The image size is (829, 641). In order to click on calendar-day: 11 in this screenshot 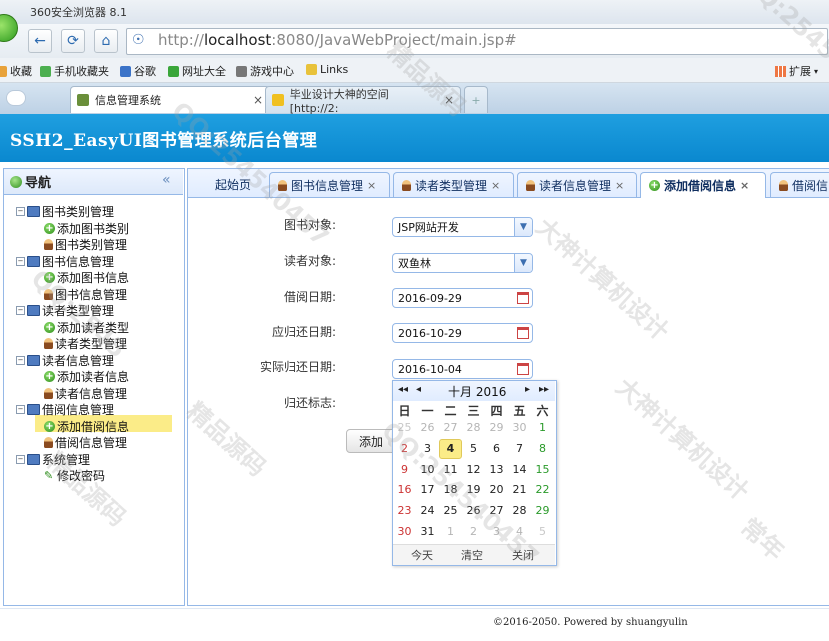, I will do `click(450, 470)`.